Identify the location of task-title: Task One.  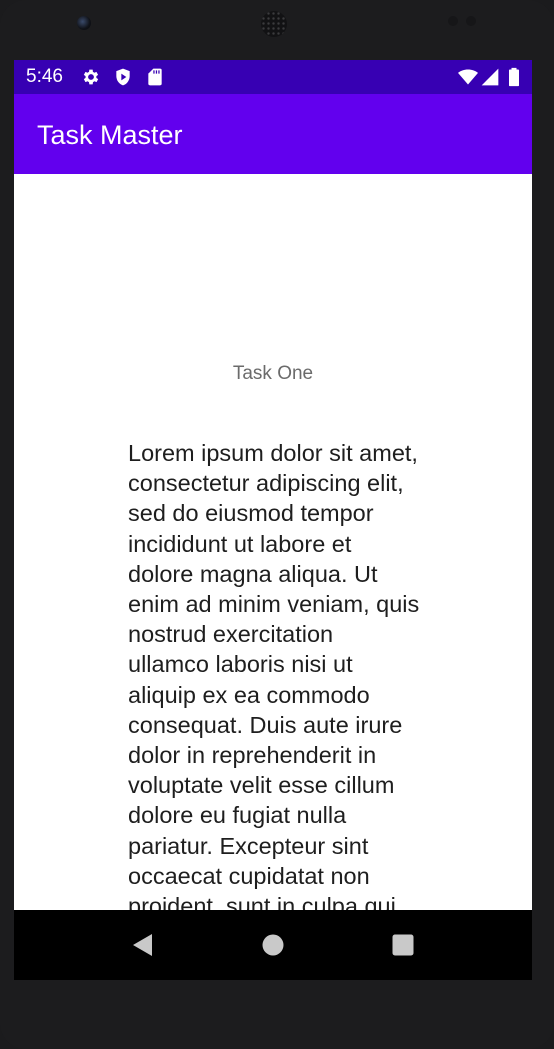
(273, 373).